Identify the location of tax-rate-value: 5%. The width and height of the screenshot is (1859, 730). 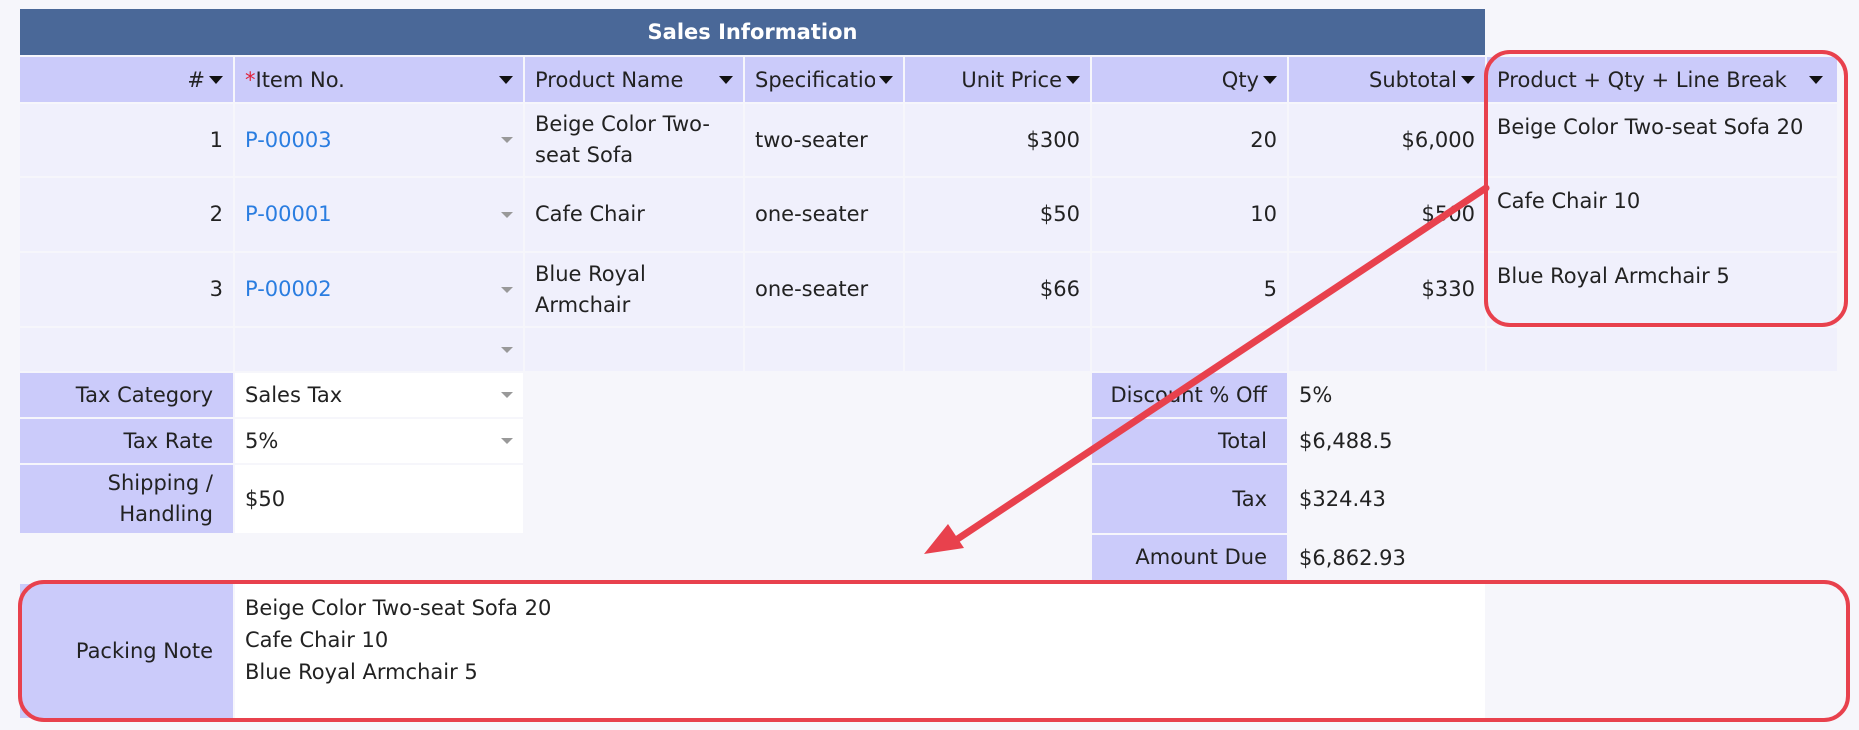
(262, 441).